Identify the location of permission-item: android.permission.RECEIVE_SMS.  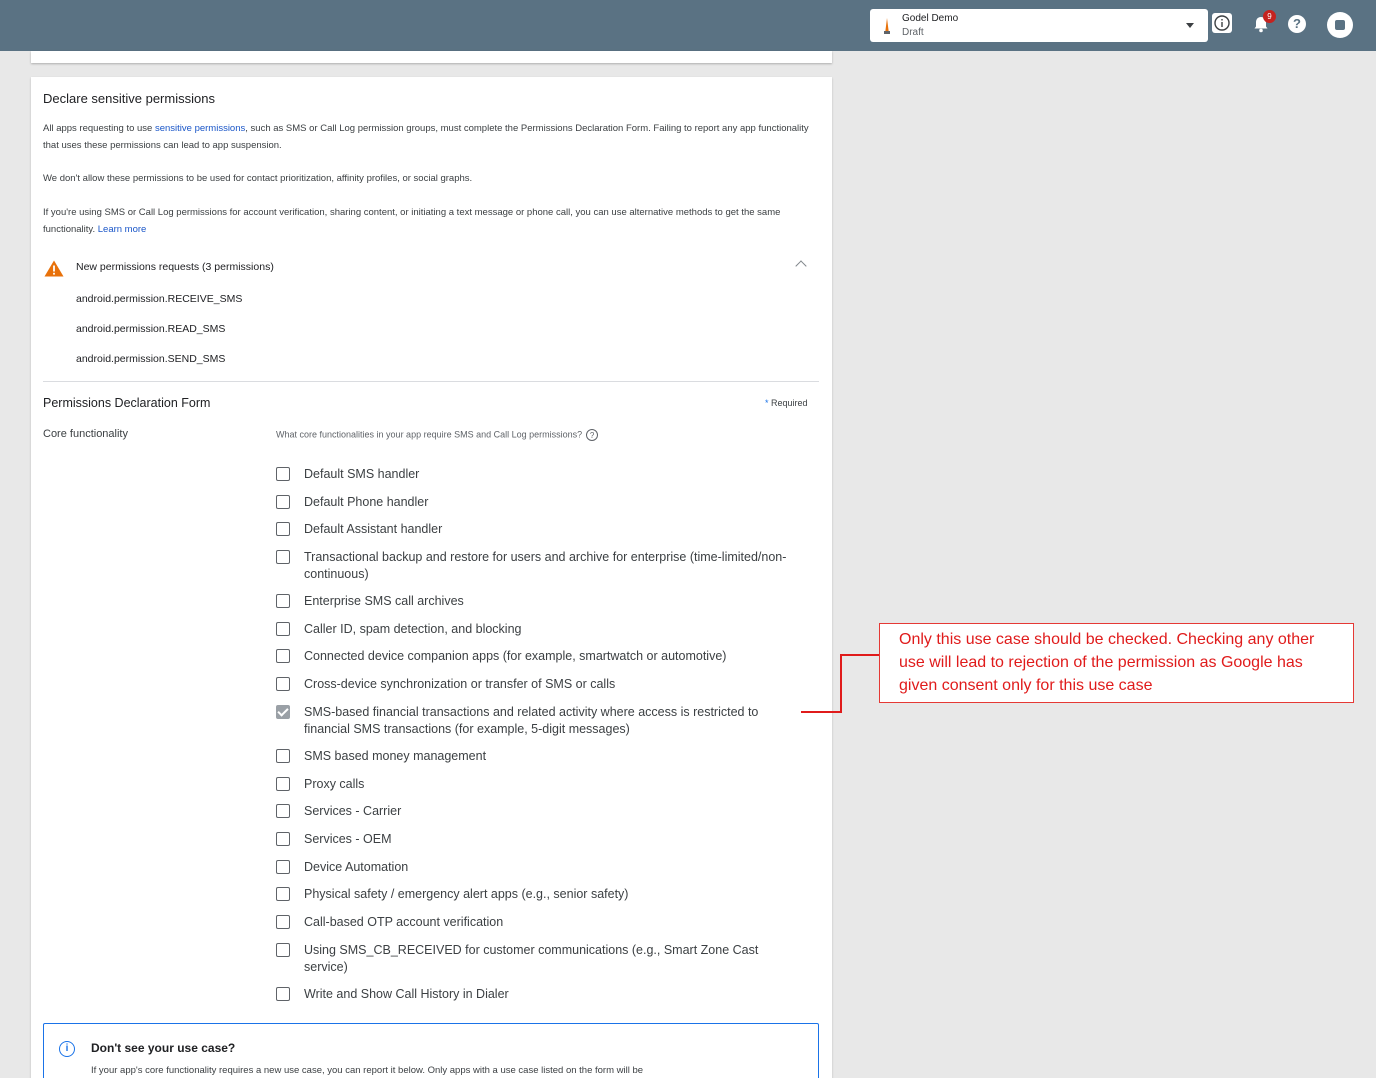
(159, 299).